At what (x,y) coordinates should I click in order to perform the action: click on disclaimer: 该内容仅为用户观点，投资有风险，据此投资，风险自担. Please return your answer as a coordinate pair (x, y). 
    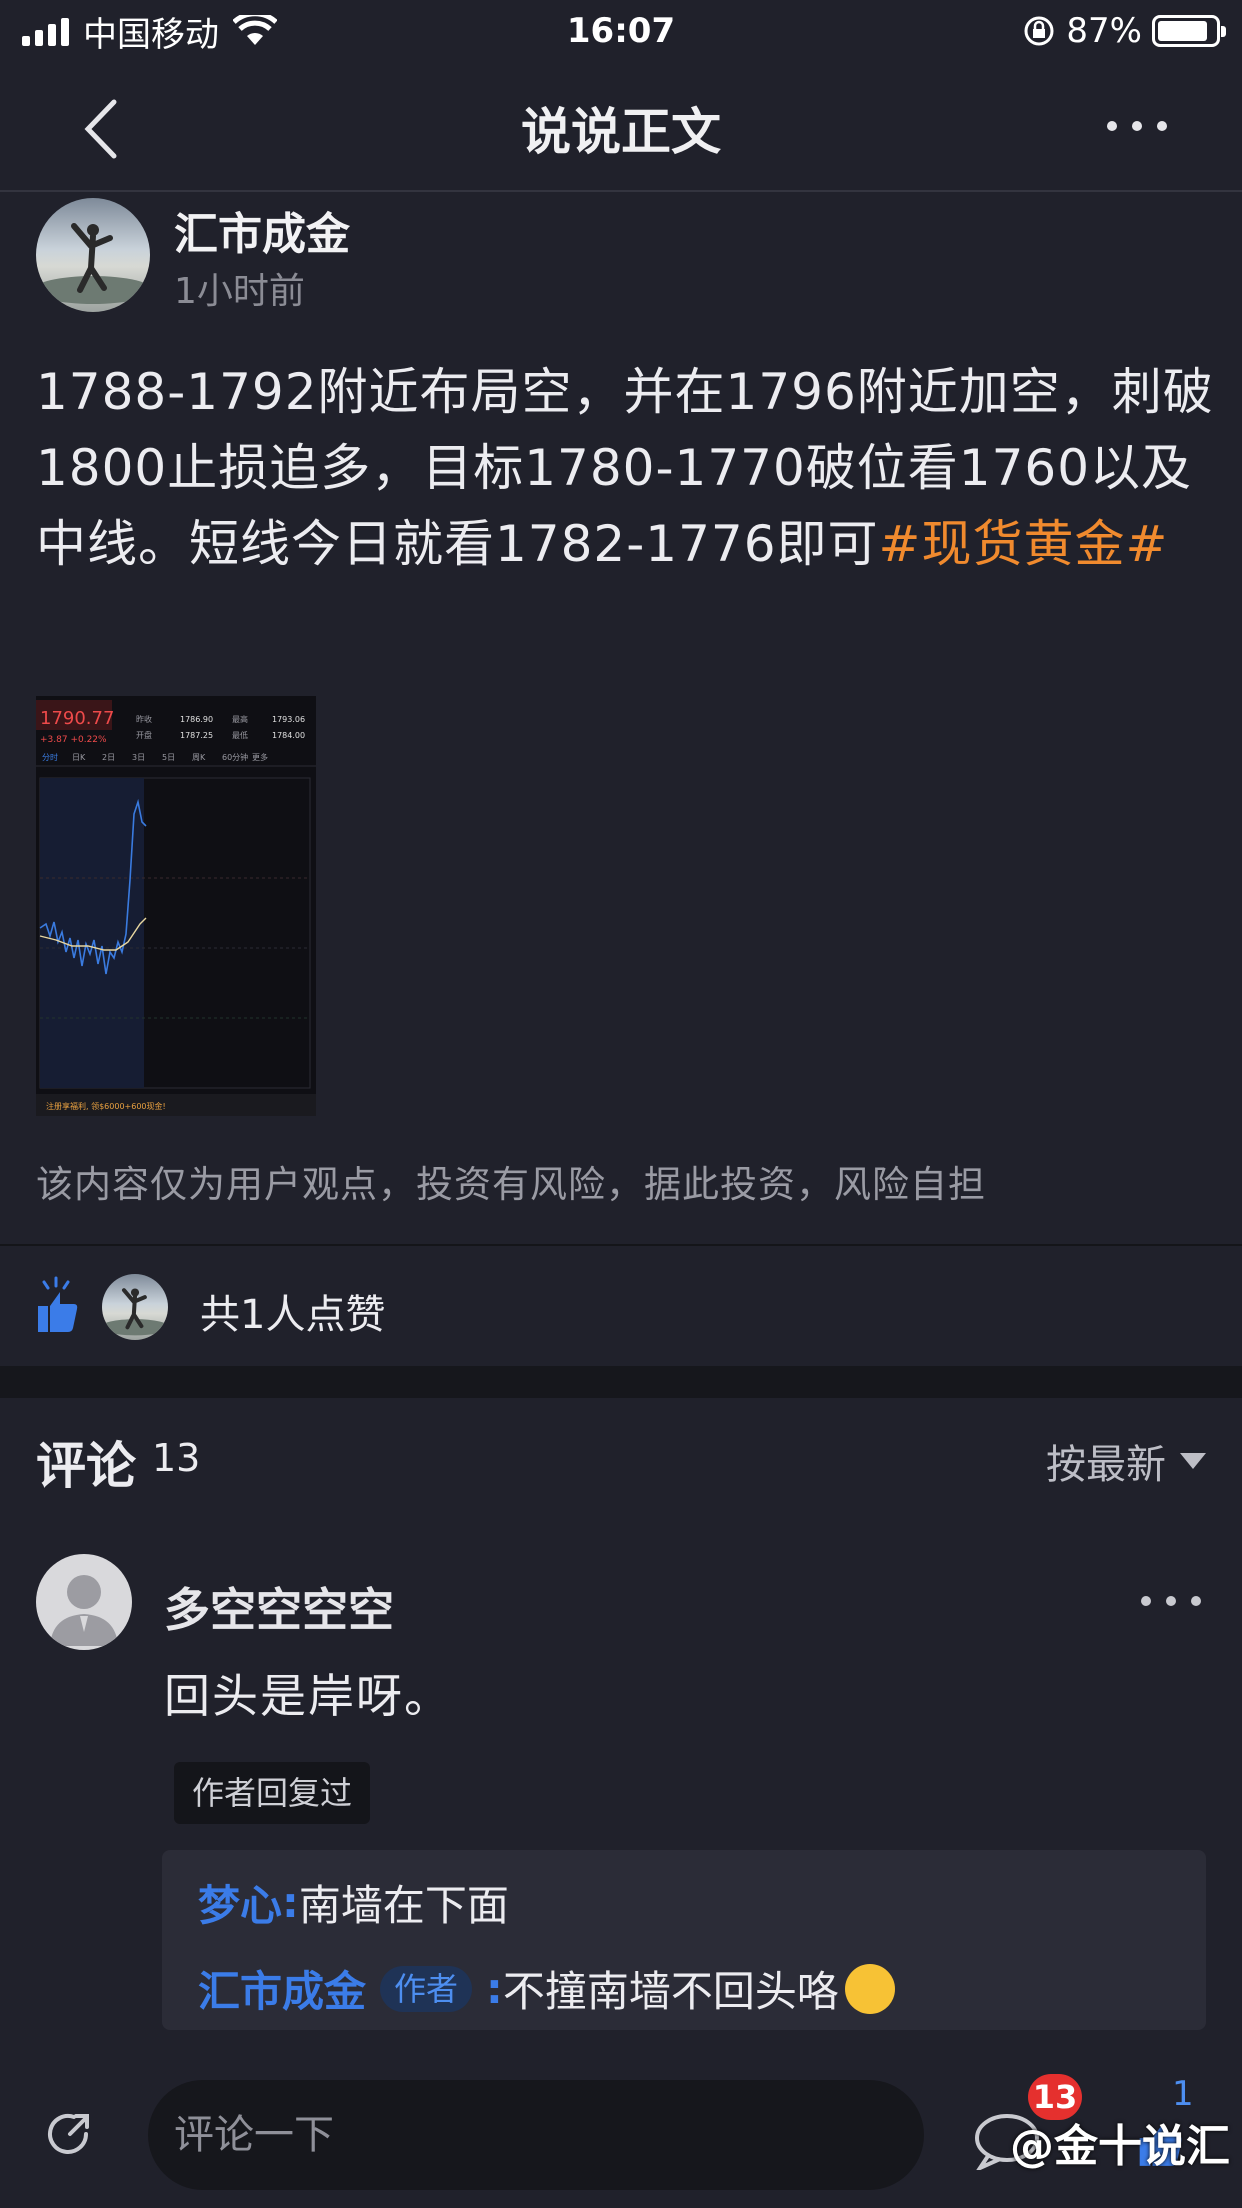
    Looking at the image, I should click on (511, 1184).